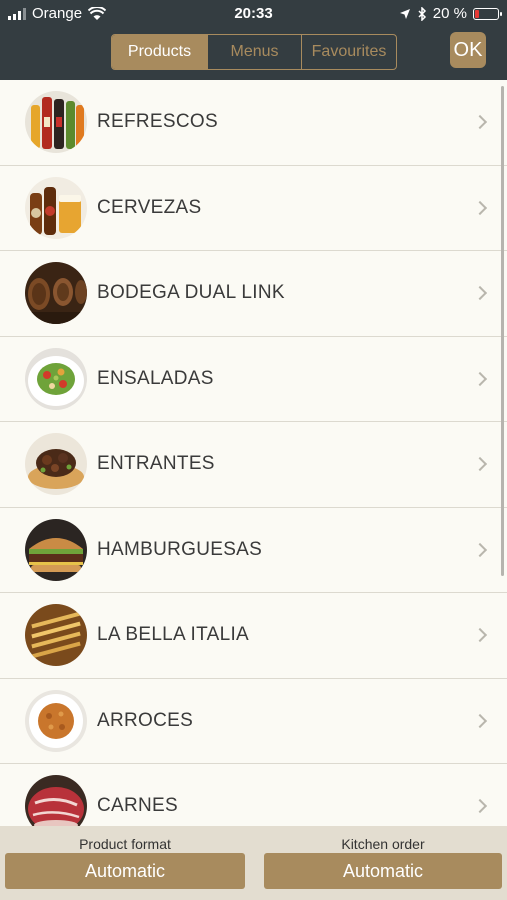 The height and width of the screenshot is (900, 507). Describe the element at coordinates (253, 721) in the screenshot. I see `list-item: ARROCES` at that location.